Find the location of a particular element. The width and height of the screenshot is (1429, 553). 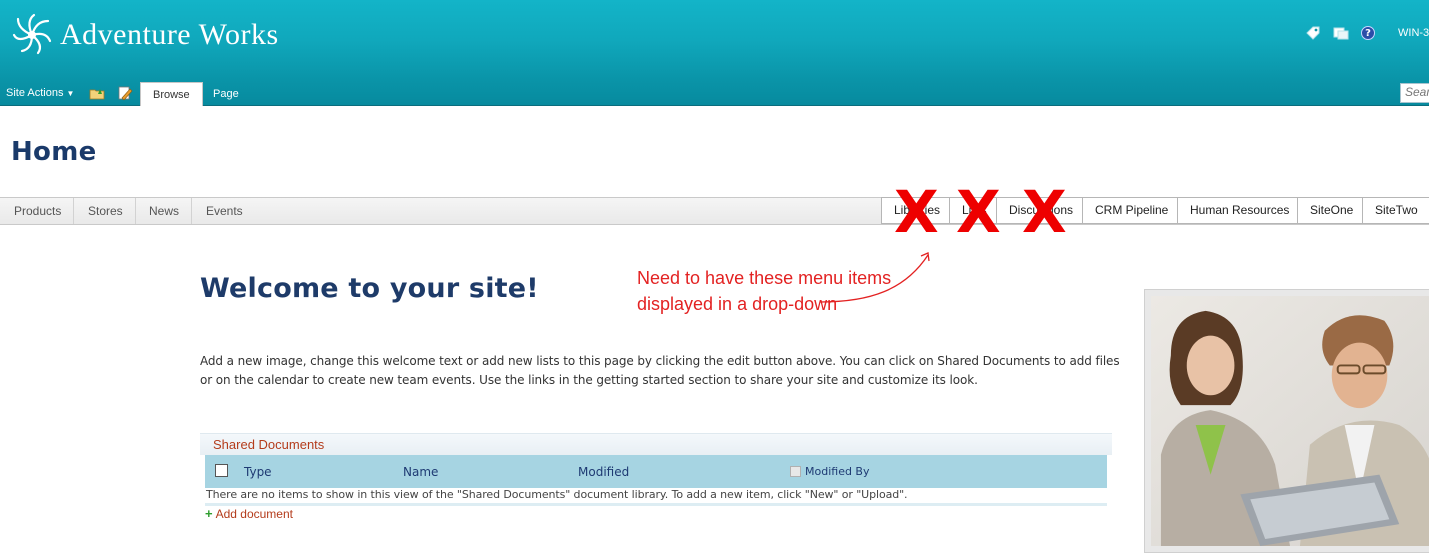

welcome-heading: Welcome to your site! is located at coordinates (369, 288).